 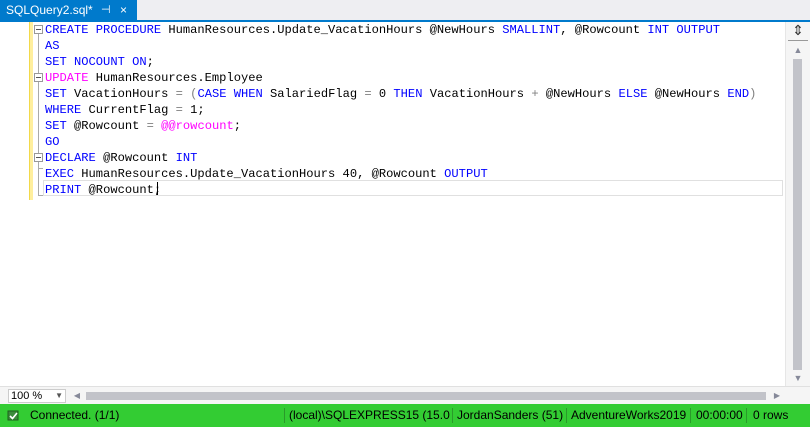 I want to click on code-token: WHERE, so click(x=63, y=110).